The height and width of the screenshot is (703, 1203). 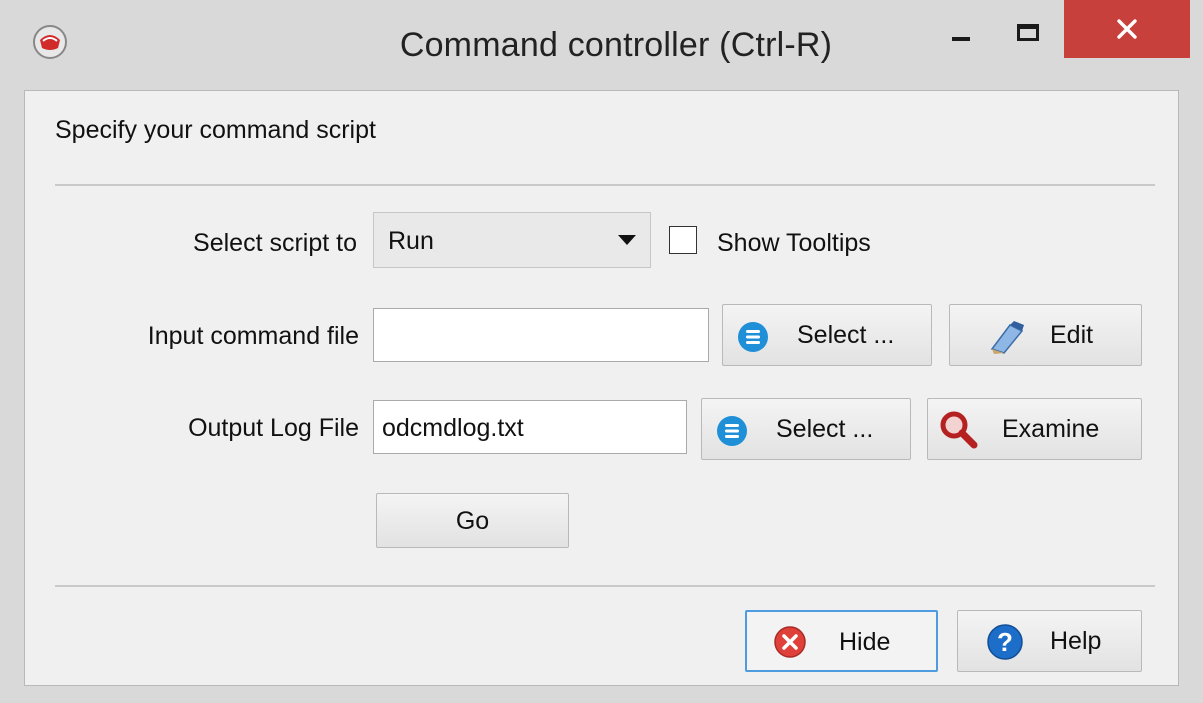 I want to click on close-icon, so click(x=1127, y=29).